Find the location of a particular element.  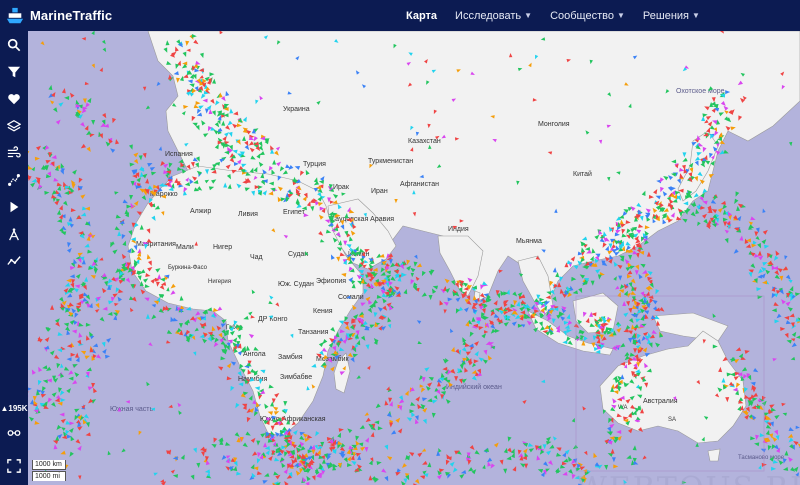

logo: MarineTraffic is located at coordinates (80, 16).